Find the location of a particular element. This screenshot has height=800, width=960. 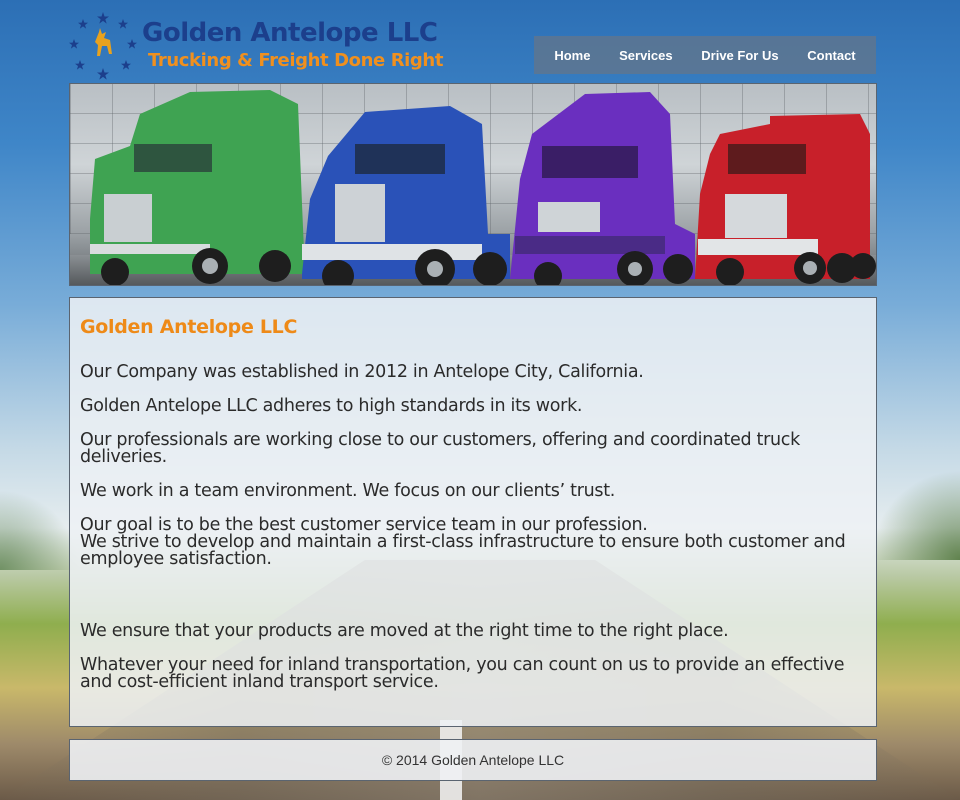

company-name: Golden Antelope LLC is located at coordinates (290, 33).